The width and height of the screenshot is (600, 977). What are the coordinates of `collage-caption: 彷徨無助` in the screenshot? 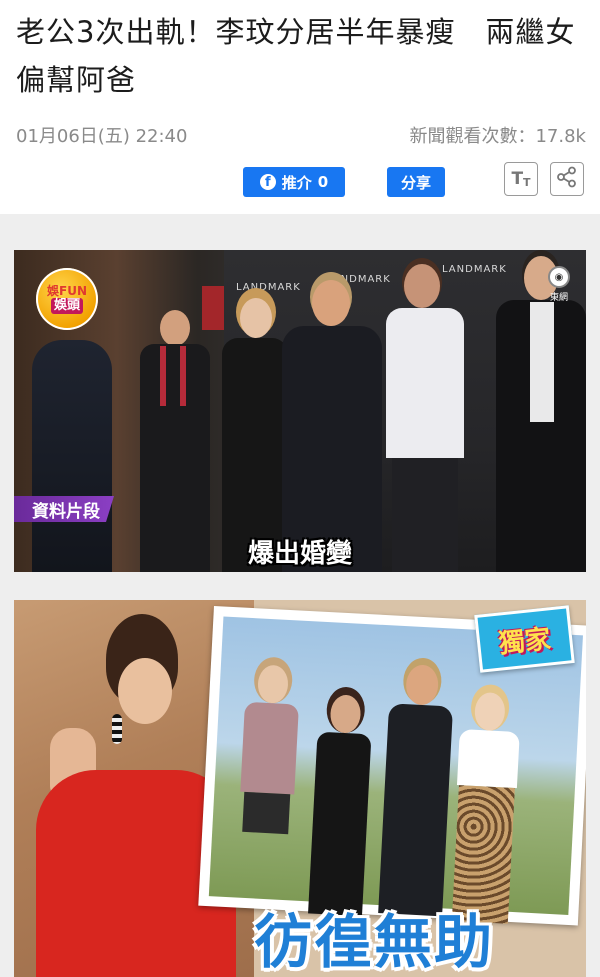 It's located at (374, 942).